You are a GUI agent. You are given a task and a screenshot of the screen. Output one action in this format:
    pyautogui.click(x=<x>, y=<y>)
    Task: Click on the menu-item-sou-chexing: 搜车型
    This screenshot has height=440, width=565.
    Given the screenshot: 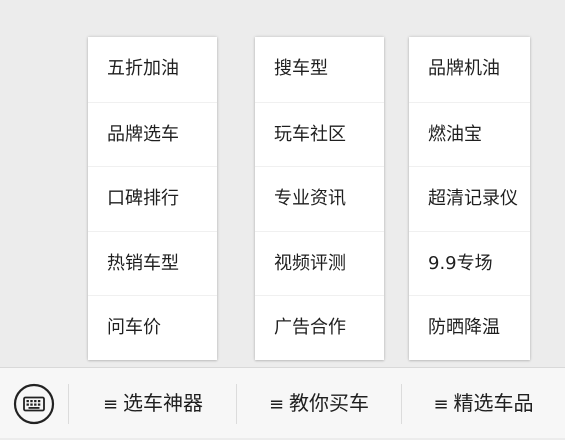 What is the action you would take?
    pyautogui.click(x=319, y=69)
    